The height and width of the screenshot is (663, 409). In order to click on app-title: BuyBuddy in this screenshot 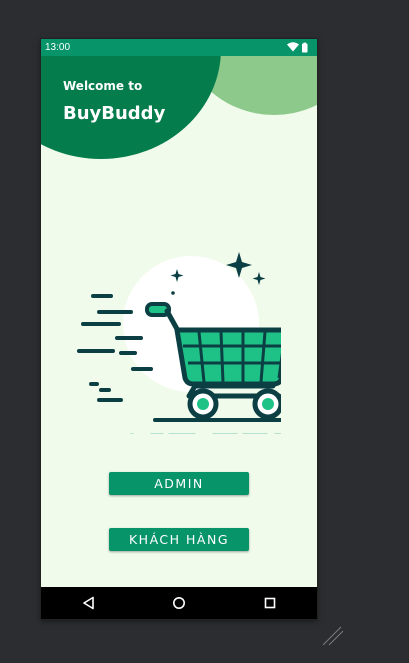, I will do `click(114, 113)`.